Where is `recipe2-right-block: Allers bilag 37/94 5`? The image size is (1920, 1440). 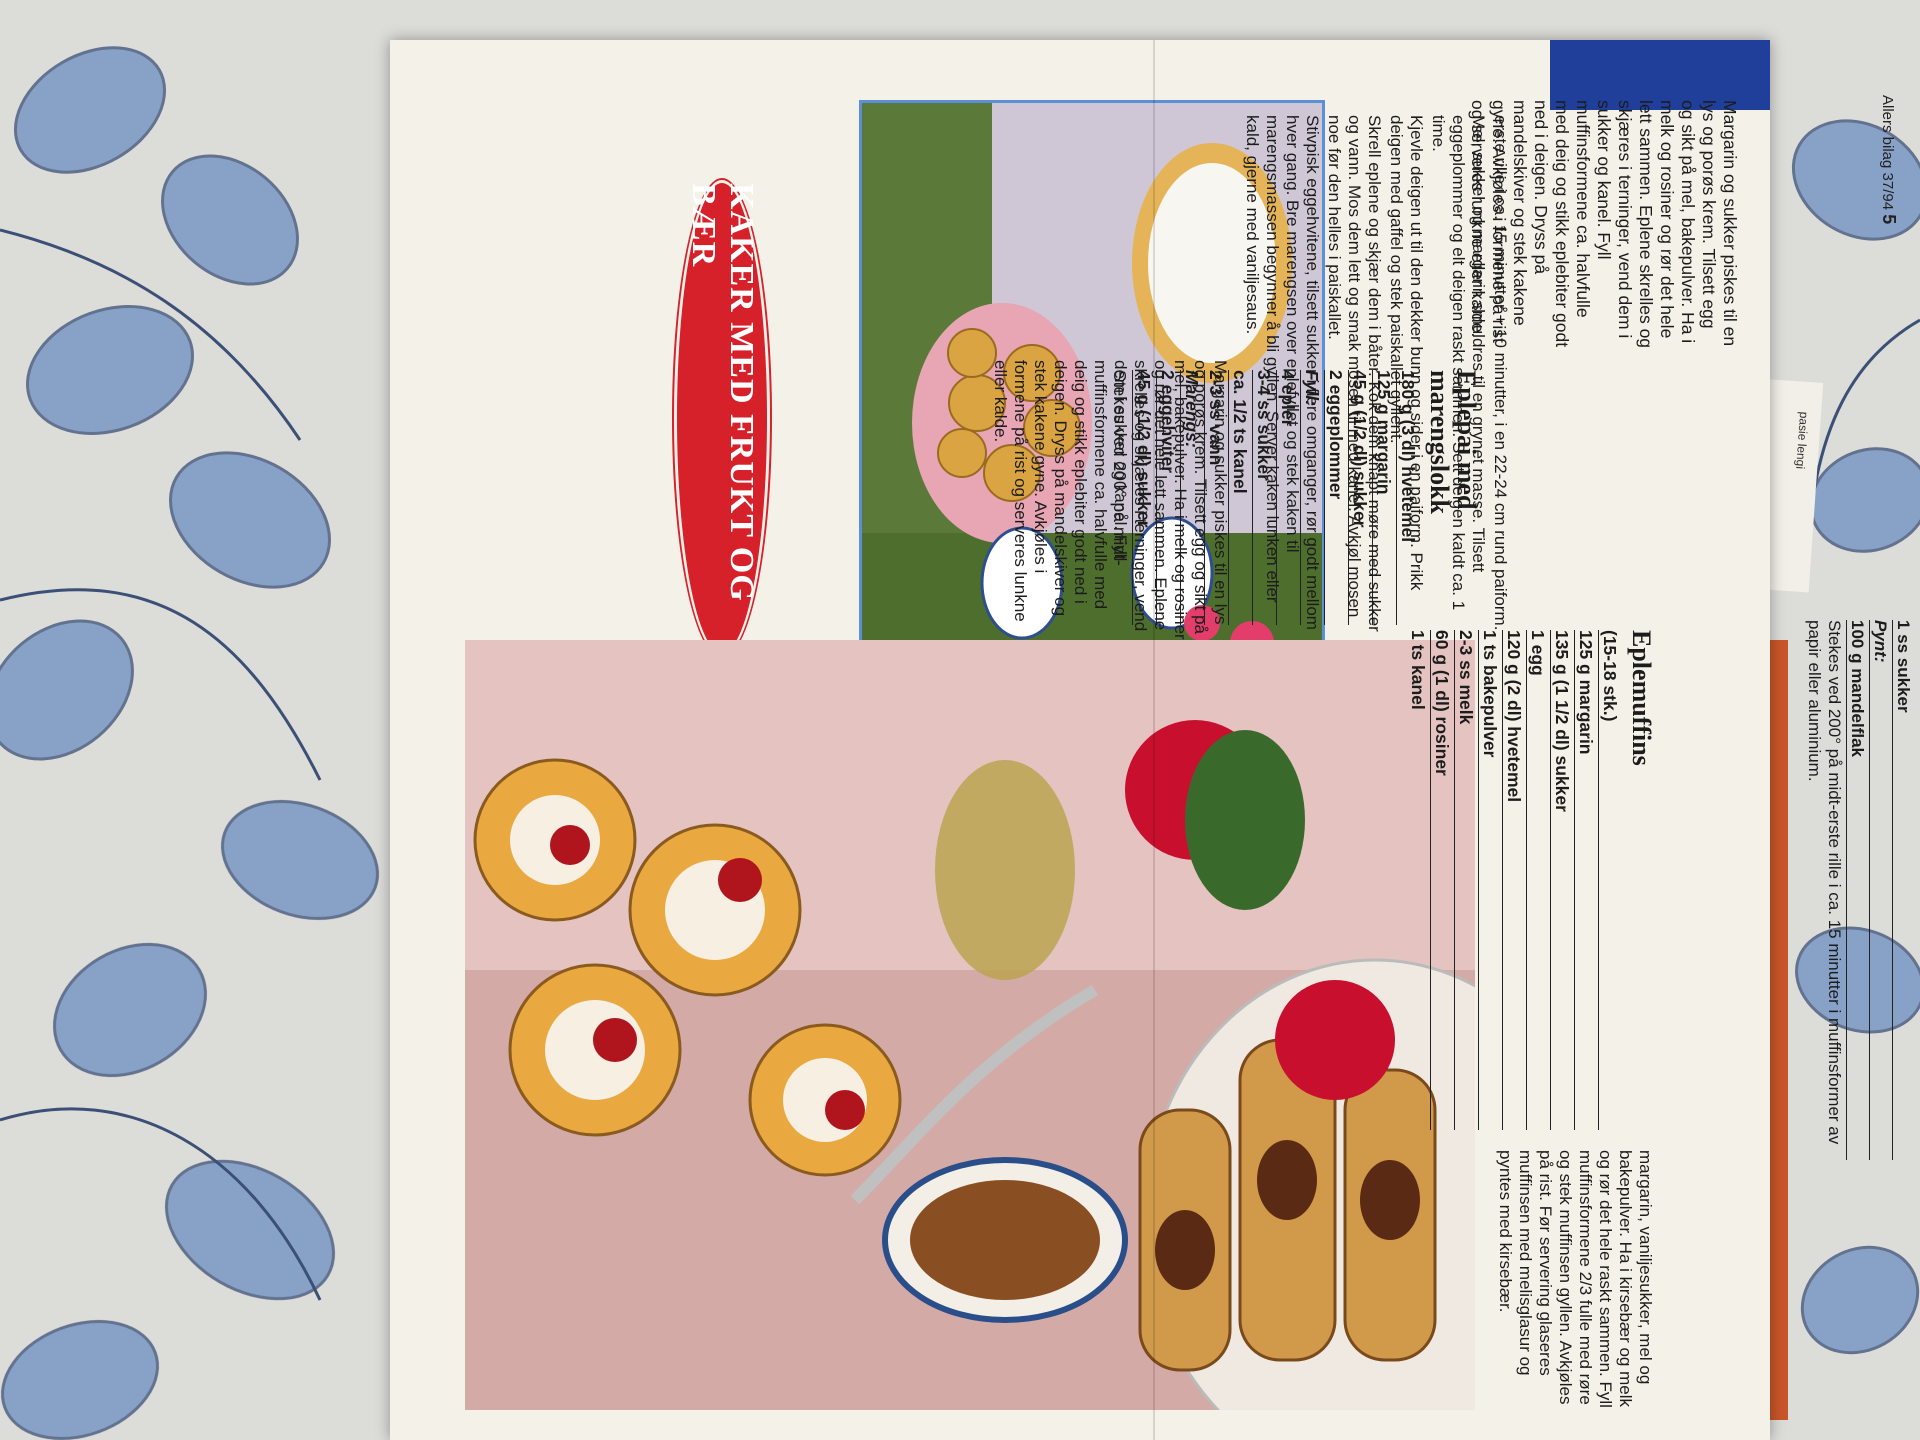
recipe2-right-block: Allers bilag 37/94 5 is located at coordinates (1780, 325).